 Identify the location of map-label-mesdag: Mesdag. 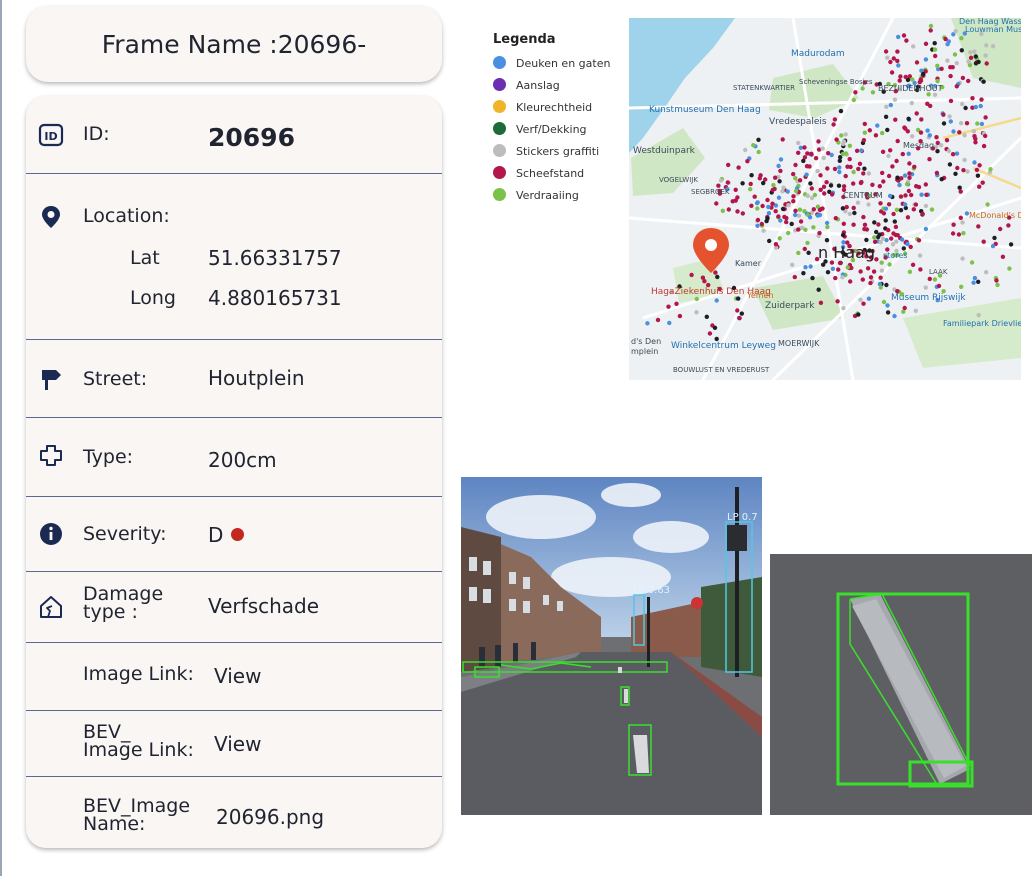
(918, 145).